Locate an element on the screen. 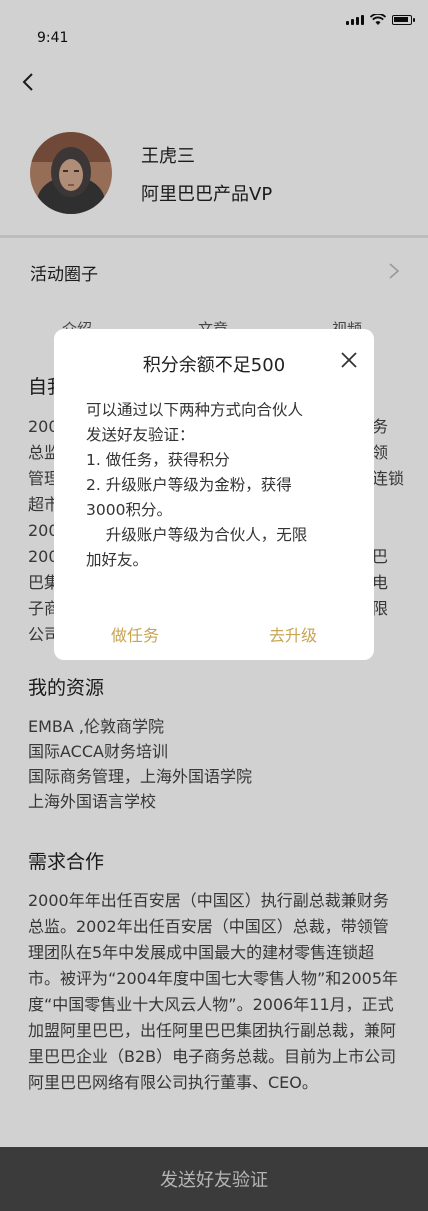 This screenshot has width=428, height=1211. dialog-line: 升级账户等级为合伙人，无限 is located at coordinates (197, 535).